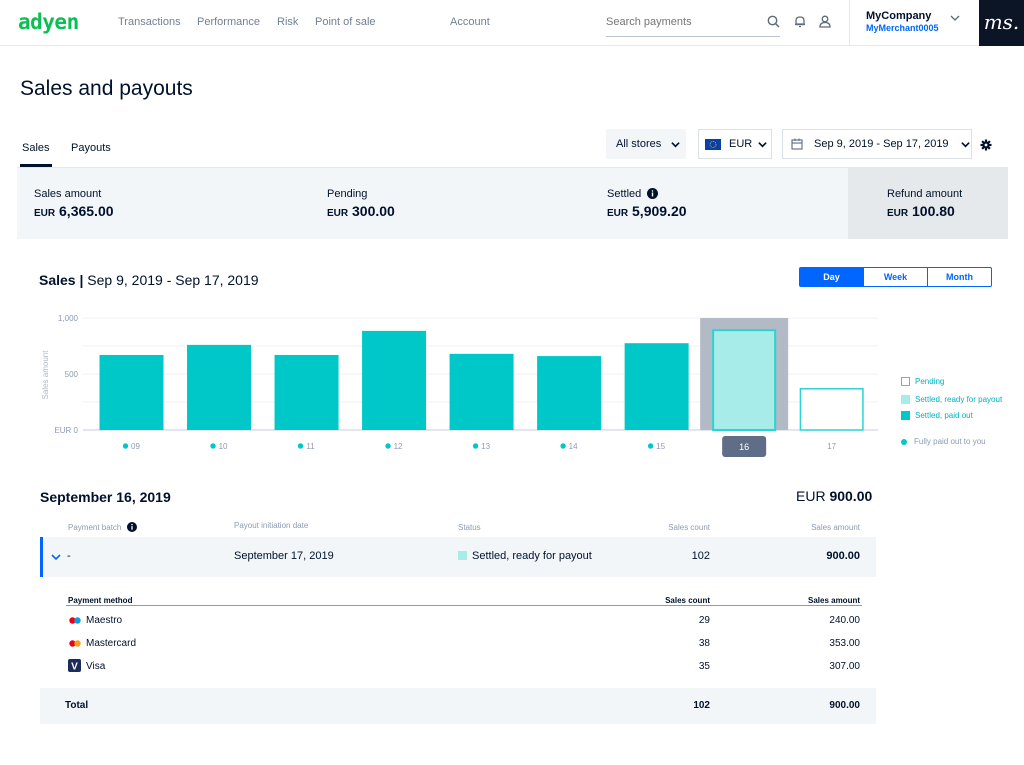 The height and width of the screenshot is (765, 1024). I want to click on x-tick-label: 11, so click(310, 446).